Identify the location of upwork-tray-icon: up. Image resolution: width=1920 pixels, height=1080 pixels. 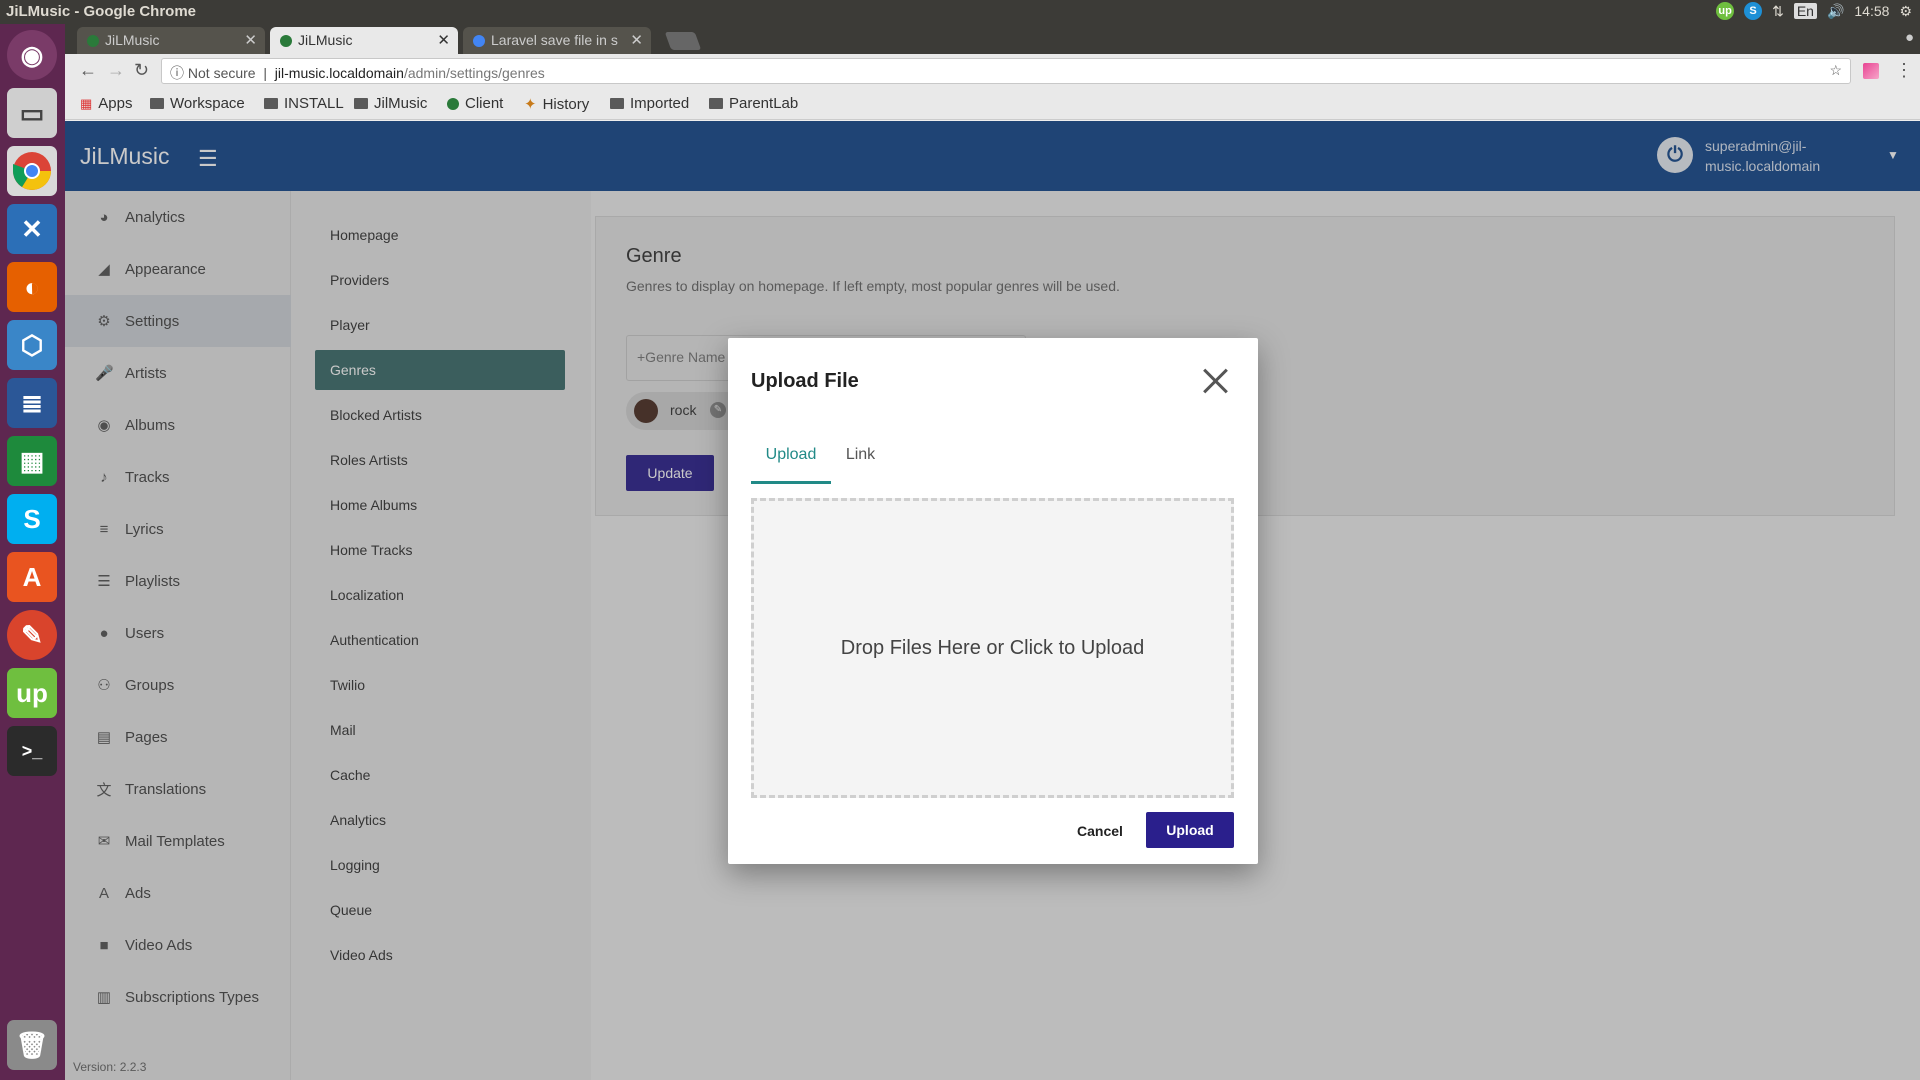
(1725, 11).